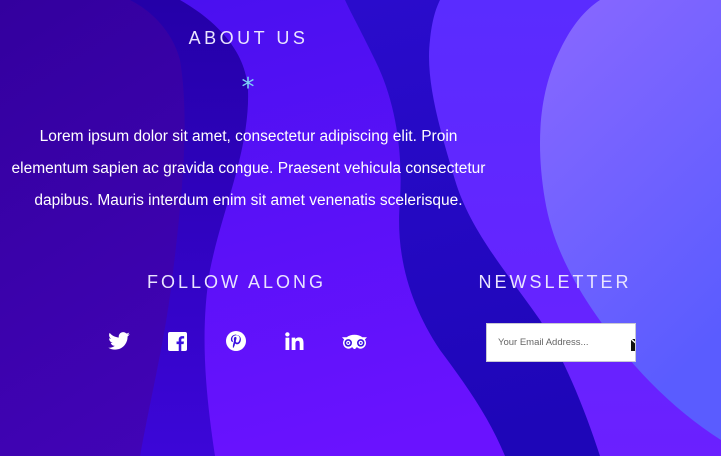 The width and height of the screenshot is (721, 456). What do you see at coordinates (294, 341) in the screenshot?
I see `linkedin-icon` at bounding box center [294, 341].